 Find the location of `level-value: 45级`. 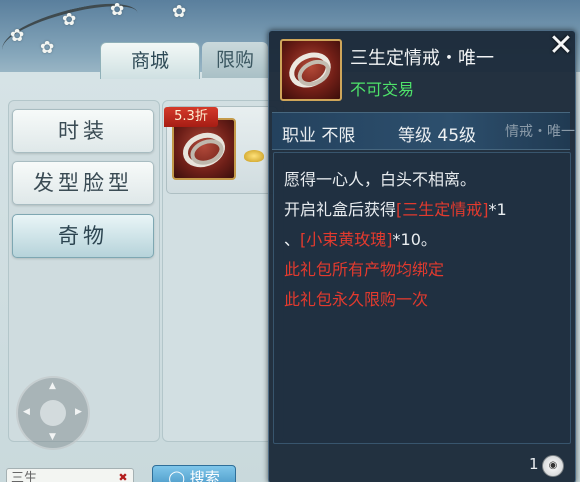

level-value: 45级 is located at coordinates (457, 136).